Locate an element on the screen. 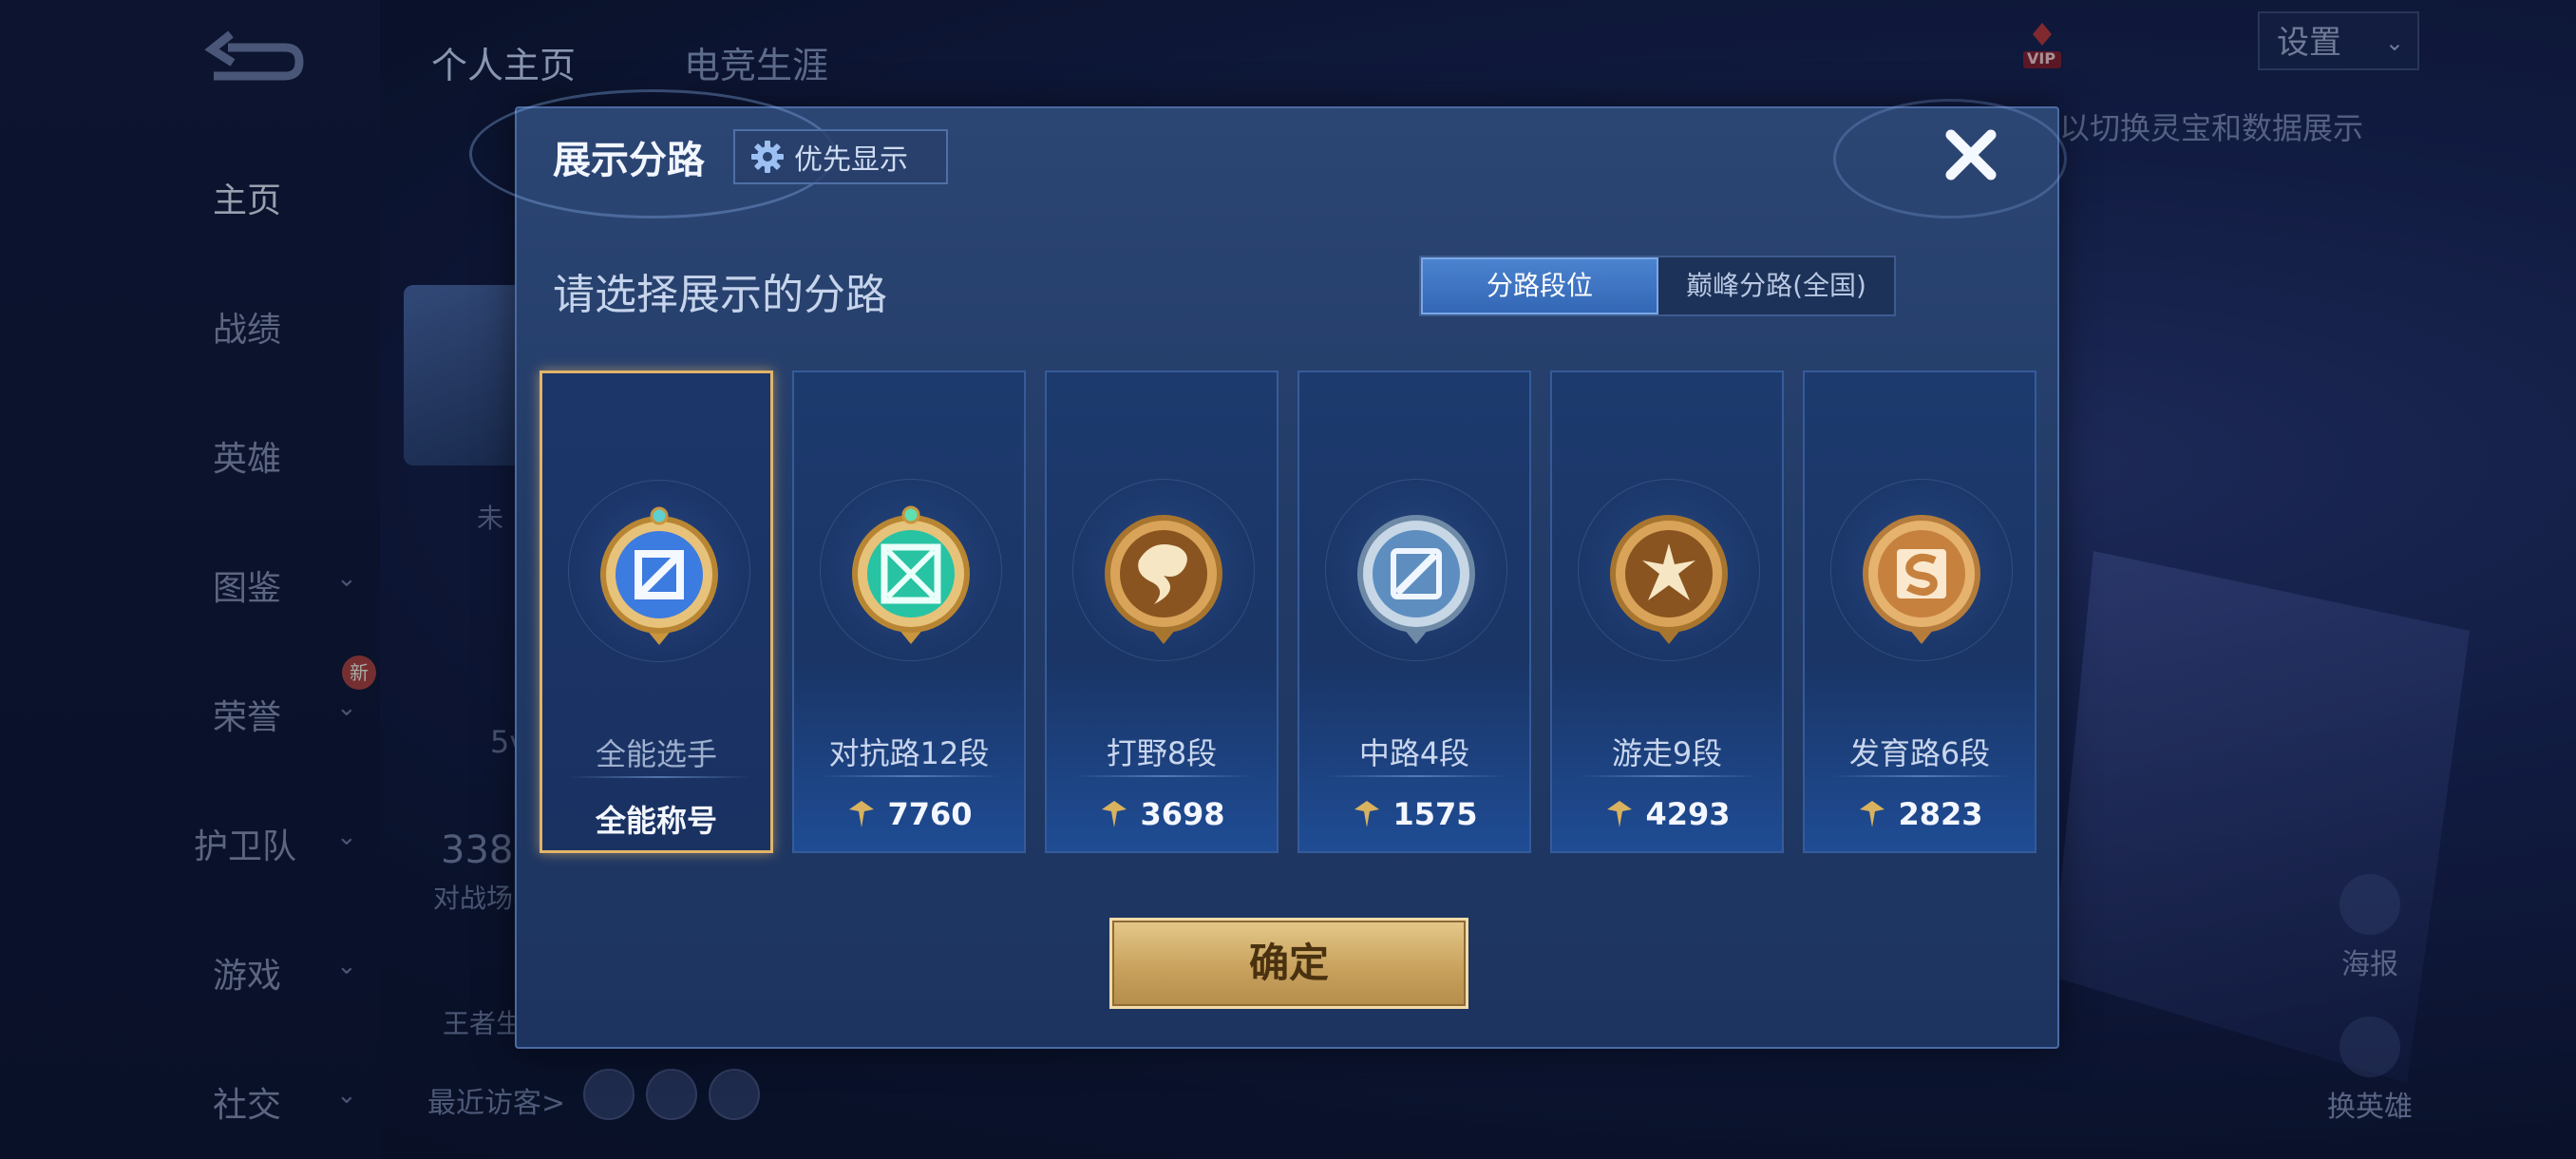 The height and width of the screenshot is (1159, 2576). tab-peak-lane-national: 巅峰分路(全国) is located at coordinates (1776, 285).